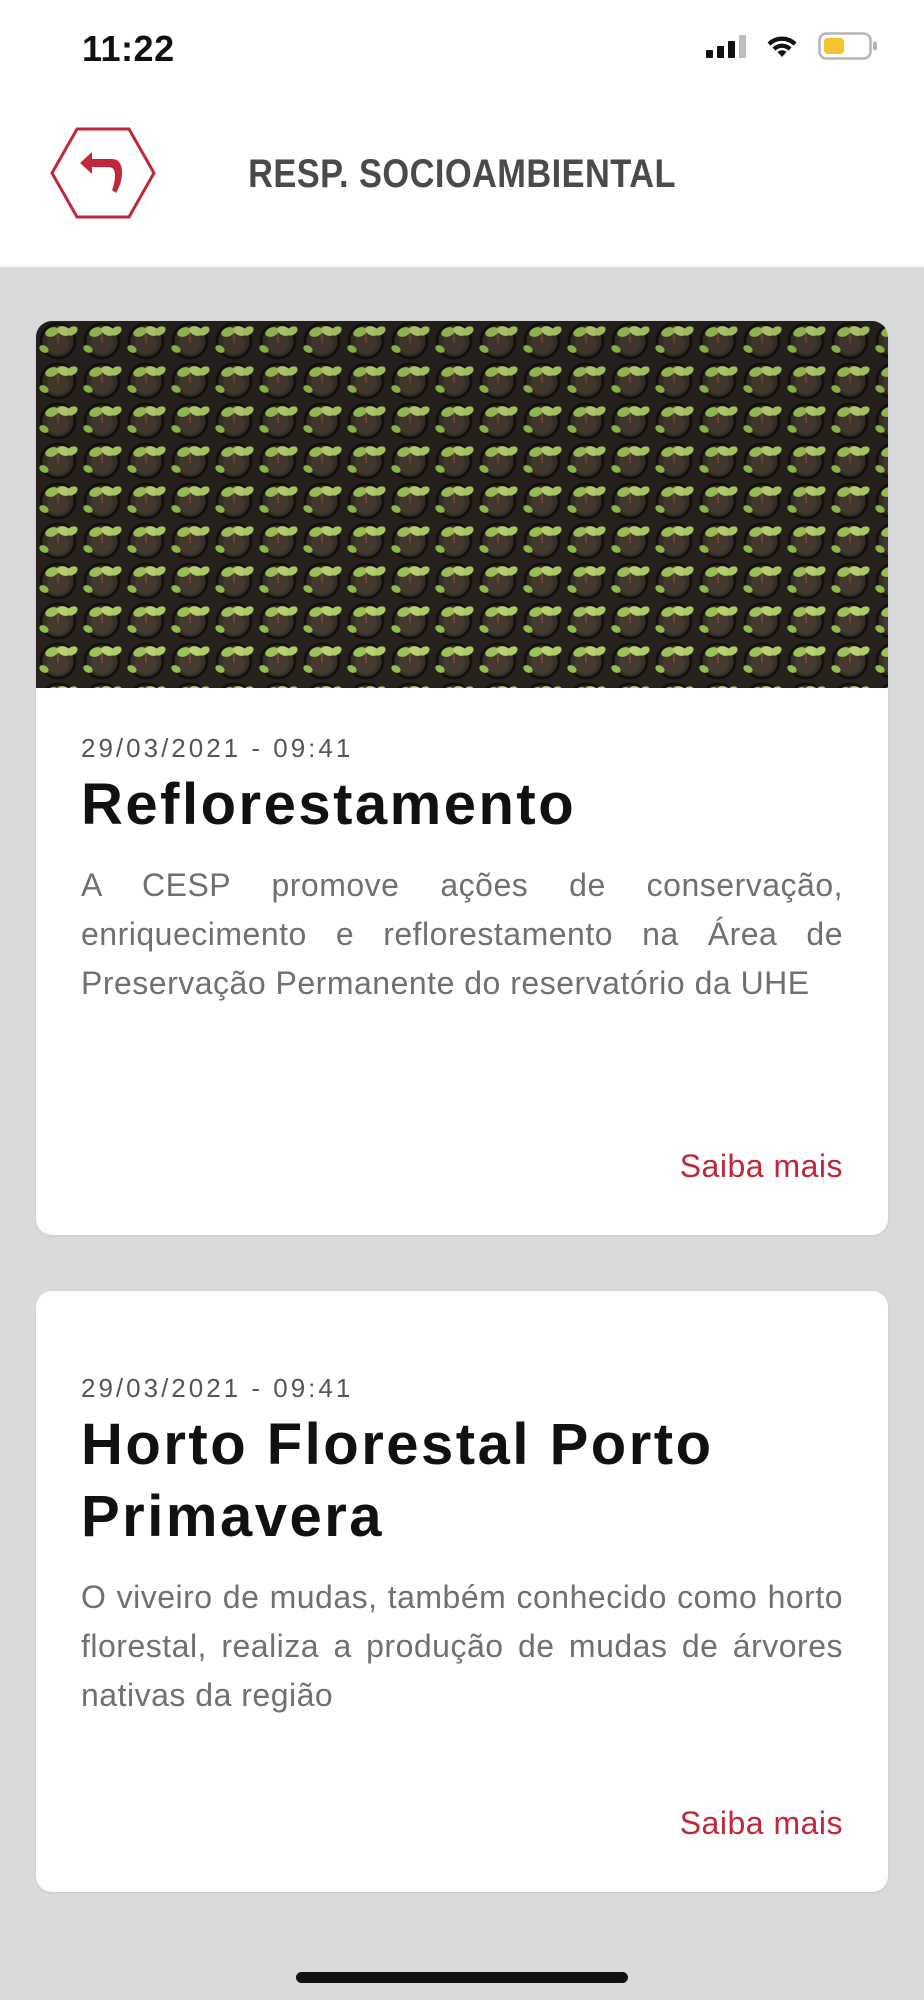  I want to click on battery-icon, so click(847, 46).